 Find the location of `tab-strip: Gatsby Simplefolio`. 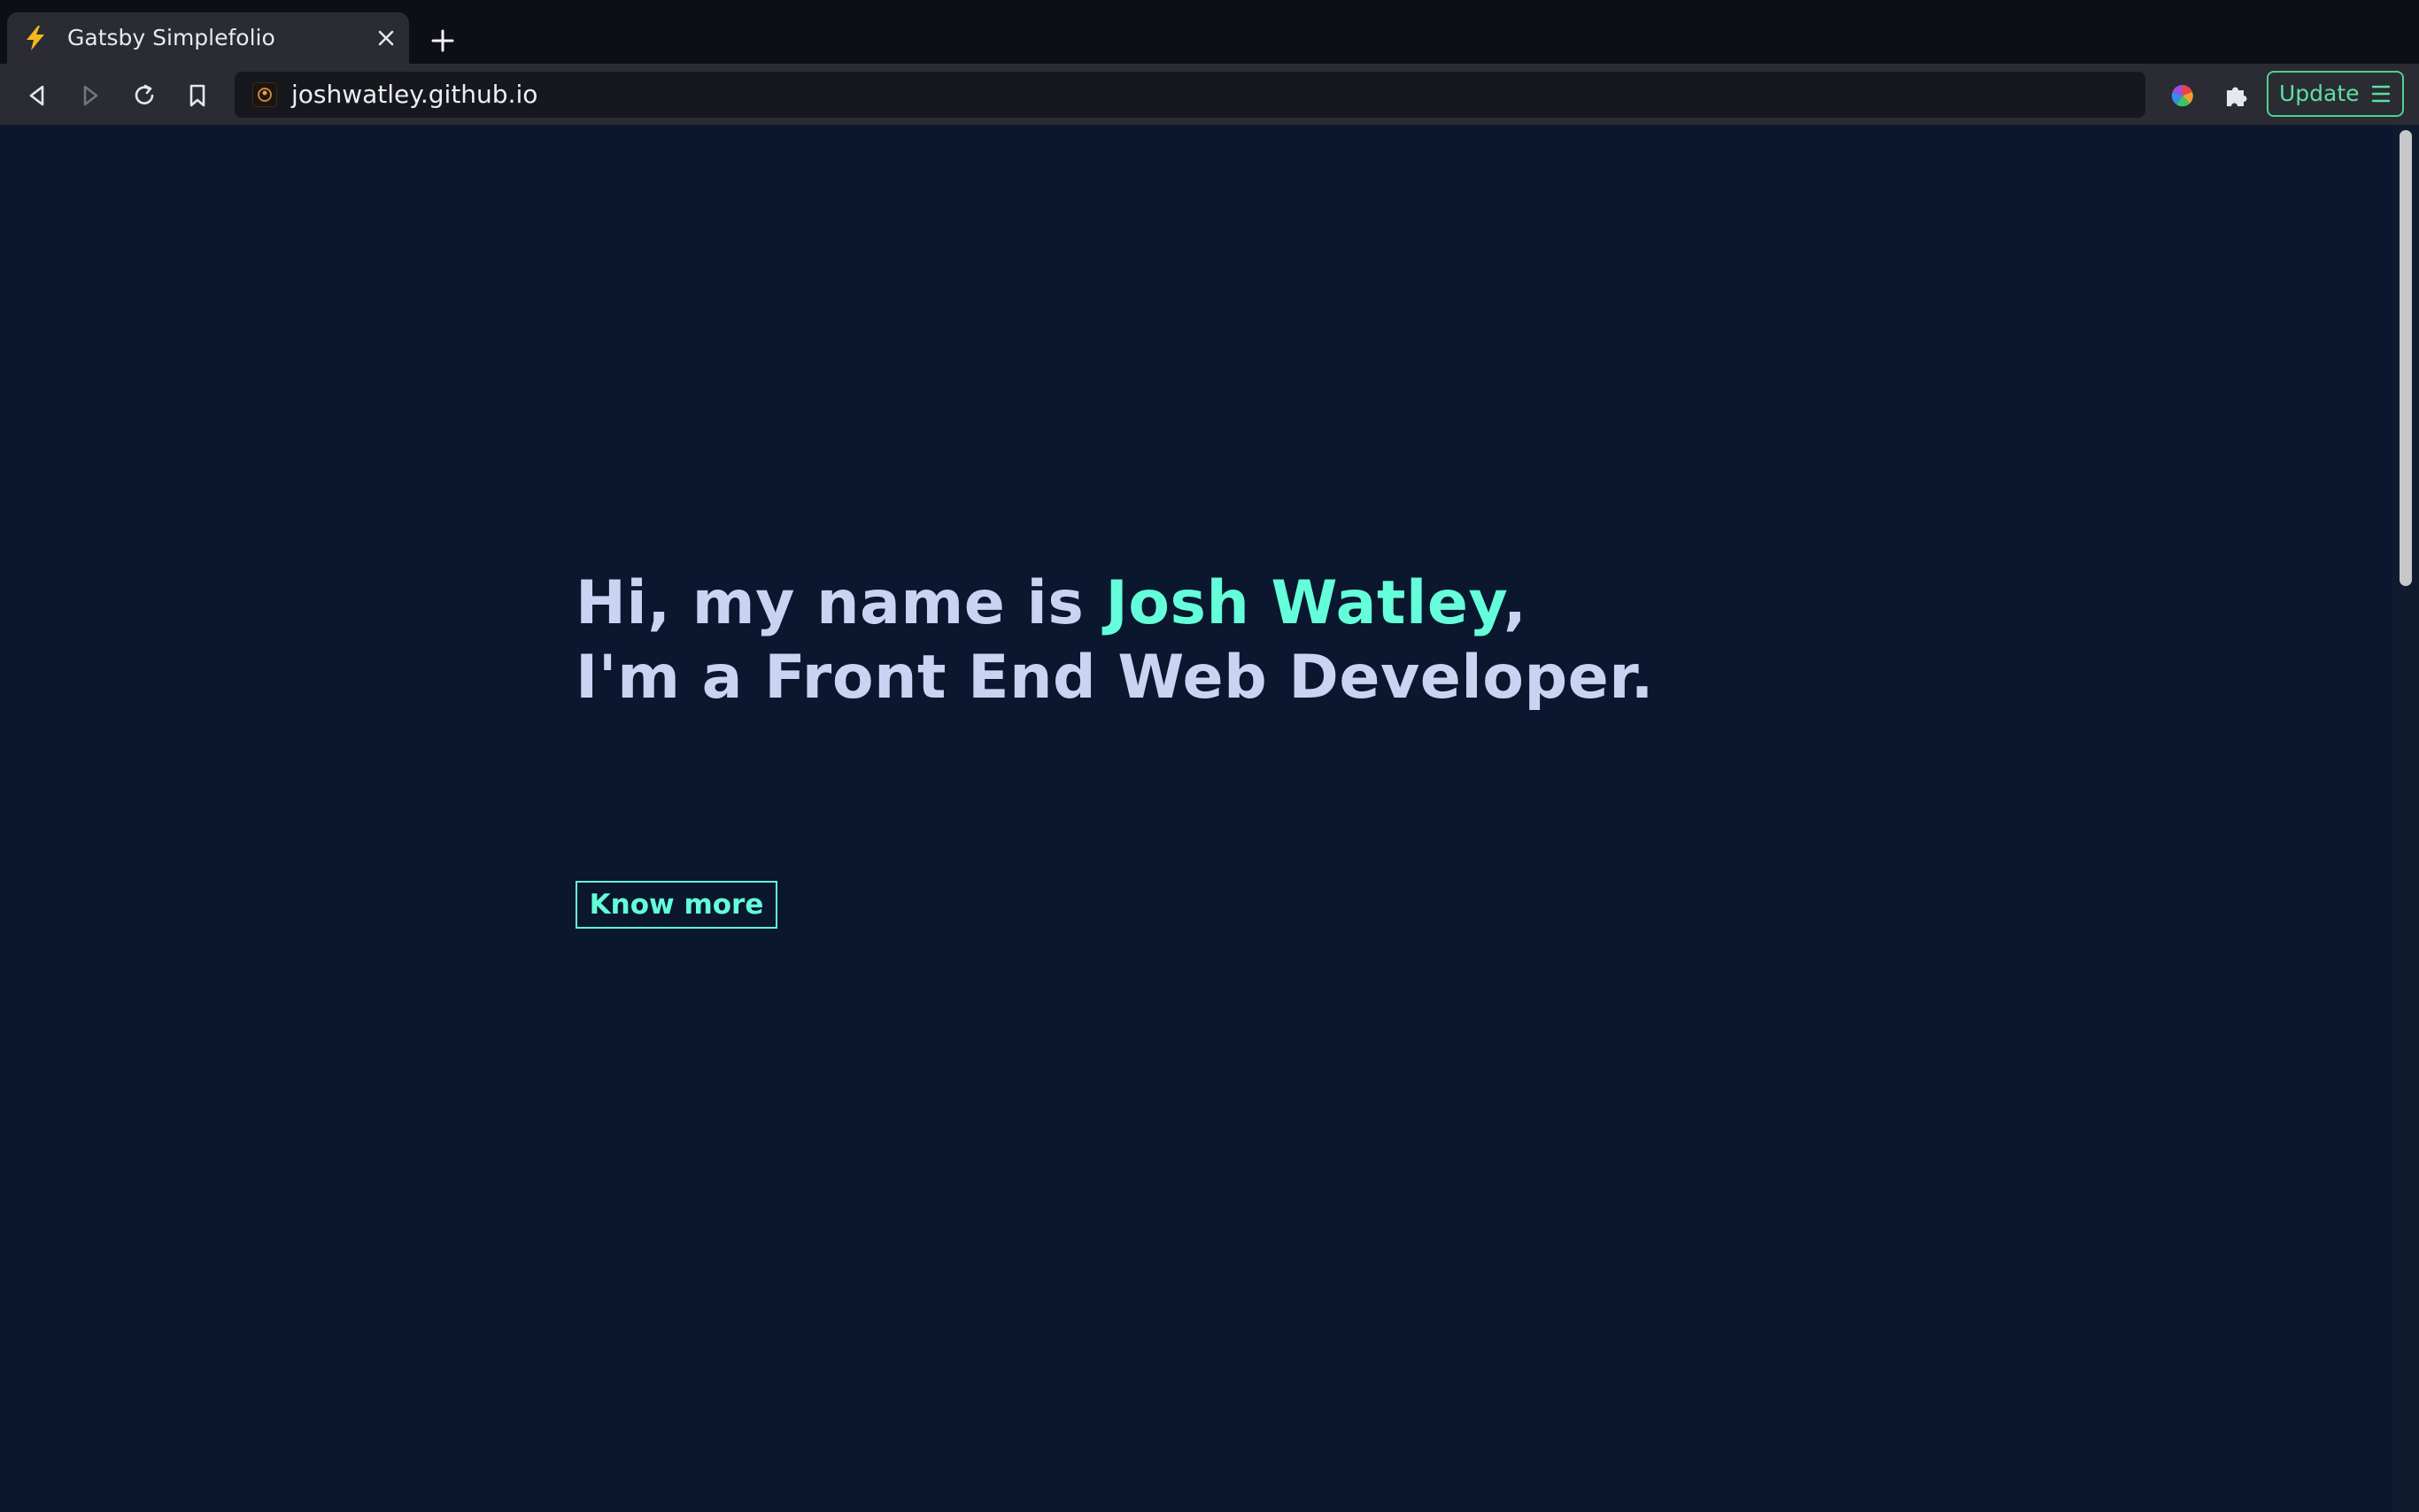

tab-strip: Gatsby Simplefolio is located at coordinates (1209, 32).